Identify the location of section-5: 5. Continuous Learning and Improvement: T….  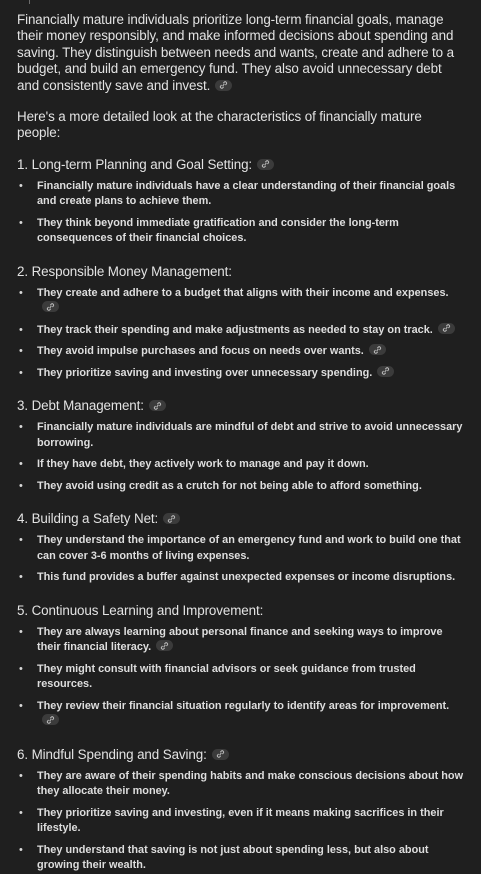
(242, 666).